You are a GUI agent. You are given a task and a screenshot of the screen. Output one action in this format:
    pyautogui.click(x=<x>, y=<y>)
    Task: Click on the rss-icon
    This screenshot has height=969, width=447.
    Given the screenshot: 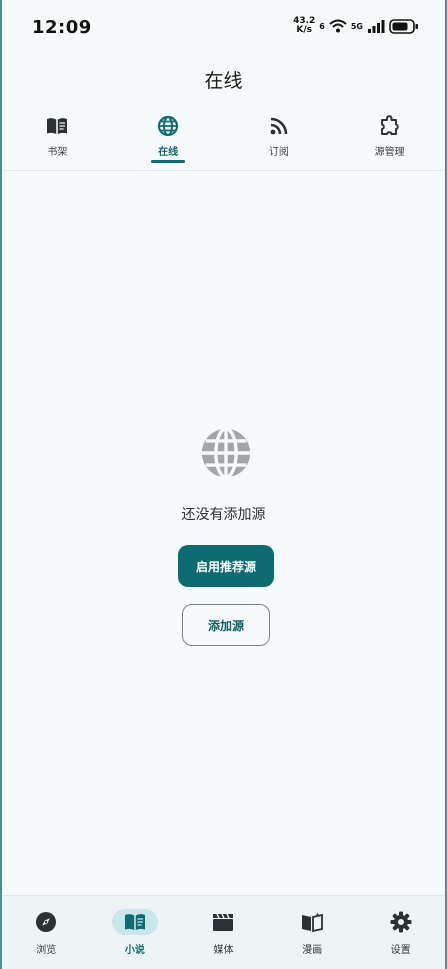 What is the action you would take?
    pyautogui.click(x=279, y=126)
    